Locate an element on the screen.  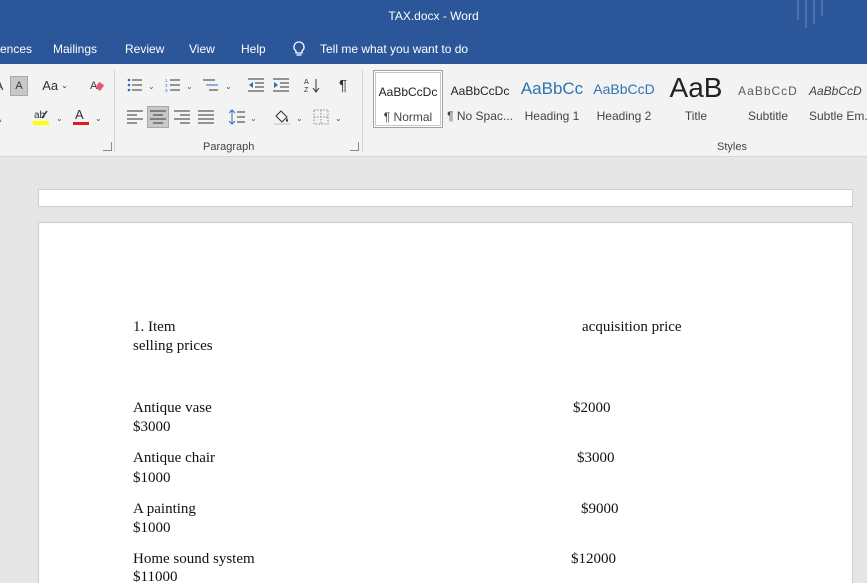
row-item: Home sound system is located at coordinates (194, 559).